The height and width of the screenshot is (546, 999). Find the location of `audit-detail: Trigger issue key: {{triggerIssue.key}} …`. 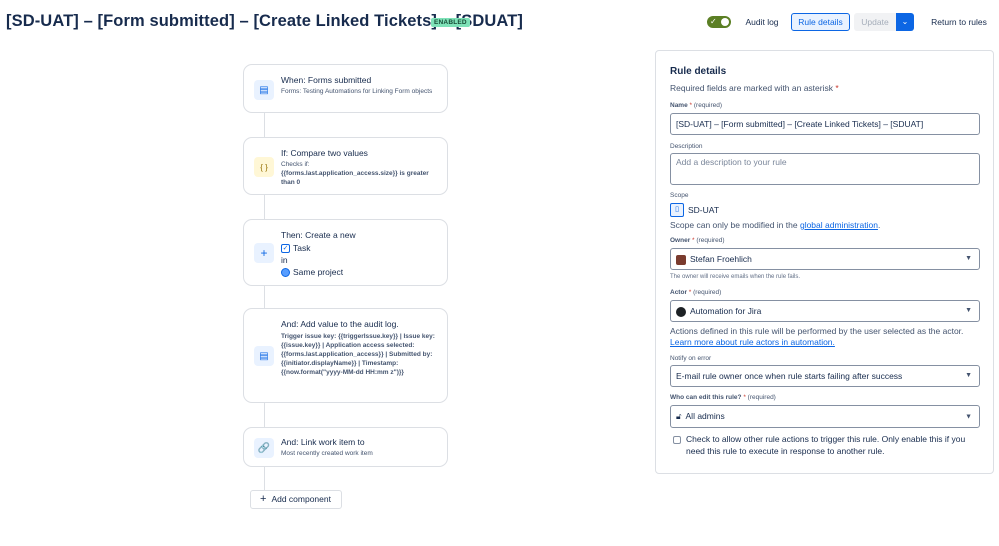

audit-detail: Trigger issue key: {{triggerIssue.key}} … is located at coordinates (358, 354).